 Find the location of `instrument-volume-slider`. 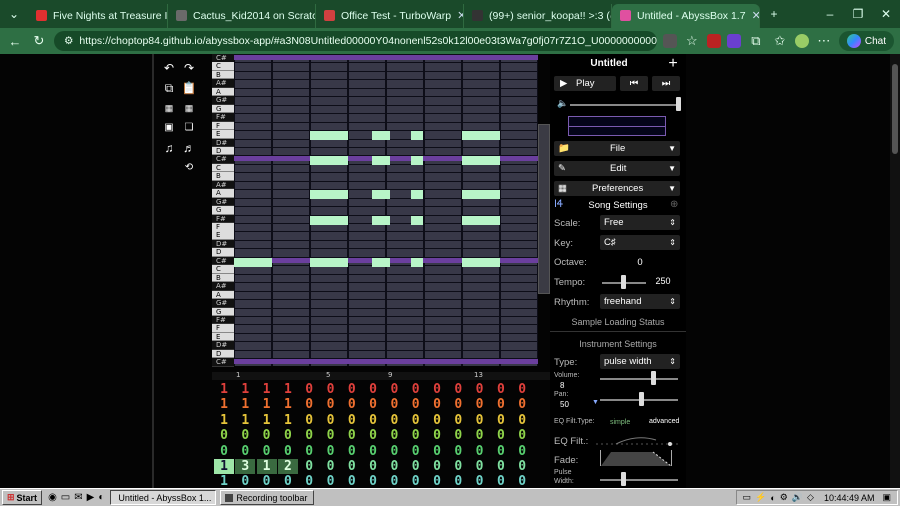

instrument-volume-slider is located at coordinates (639, 379).